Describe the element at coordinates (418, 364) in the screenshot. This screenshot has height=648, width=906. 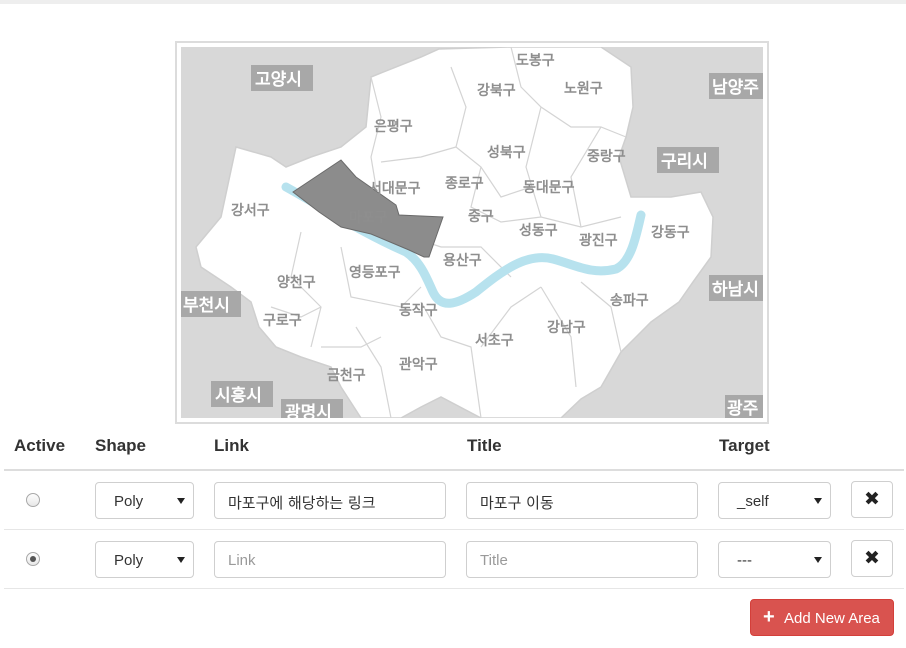
I see `district-label: 관악구` at that location.